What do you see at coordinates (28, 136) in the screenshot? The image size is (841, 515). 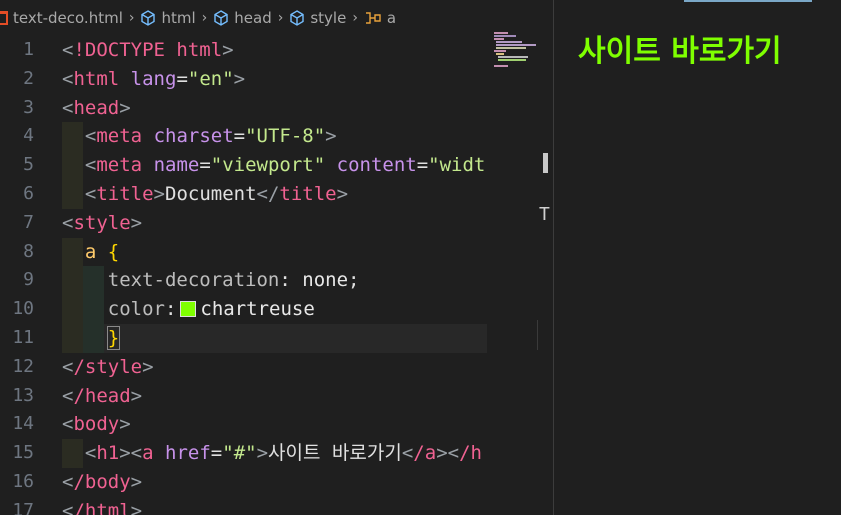 I see `line-number: 4` at bounding box center [28, 136].